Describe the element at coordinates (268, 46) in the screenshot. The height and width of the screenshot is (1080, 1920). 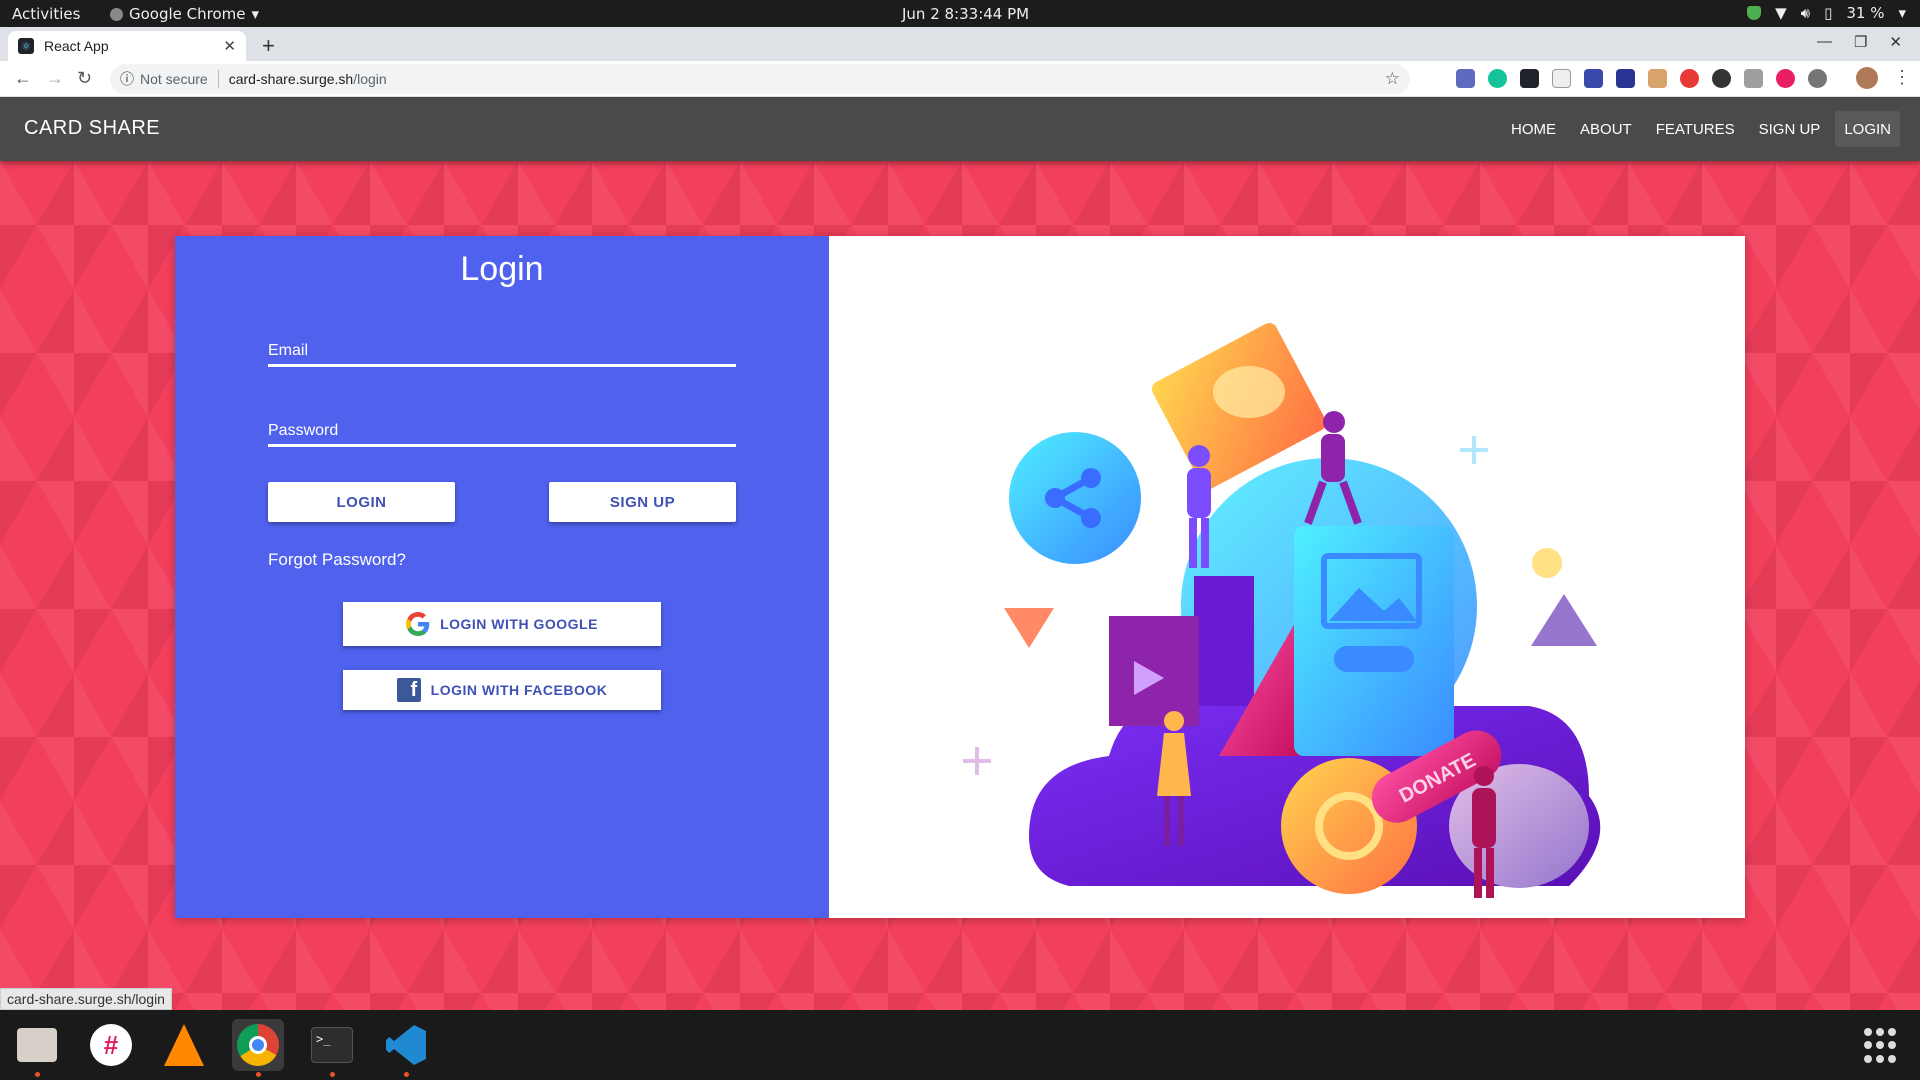
I see `new-tab-button: +` at that location.